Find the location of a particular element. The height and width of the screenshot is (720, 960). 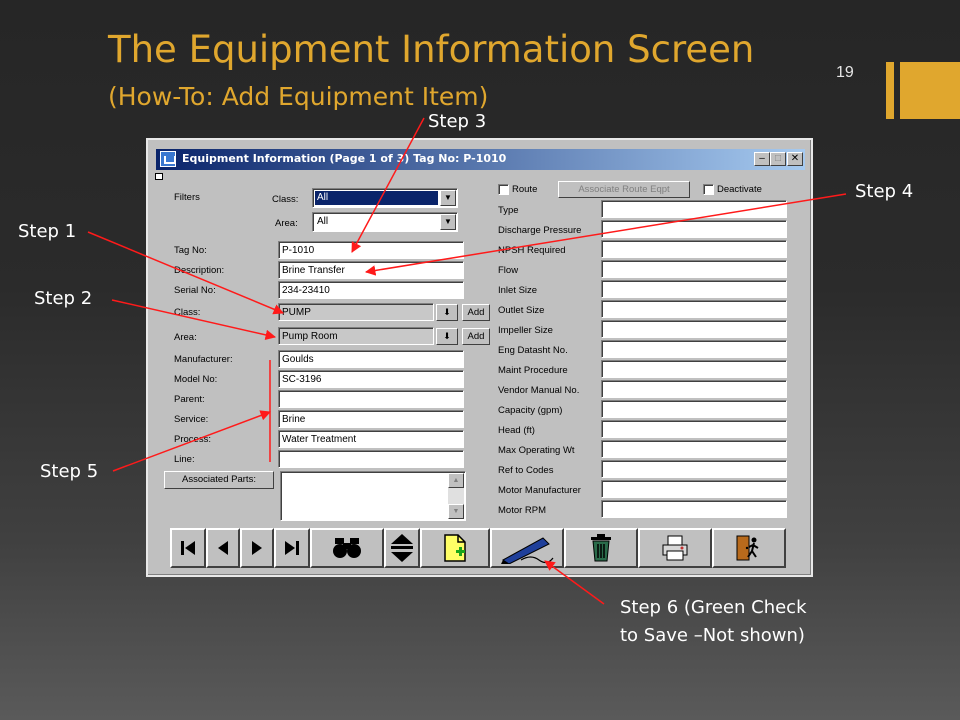

step3-arrow is located at coordinates (388, 185).